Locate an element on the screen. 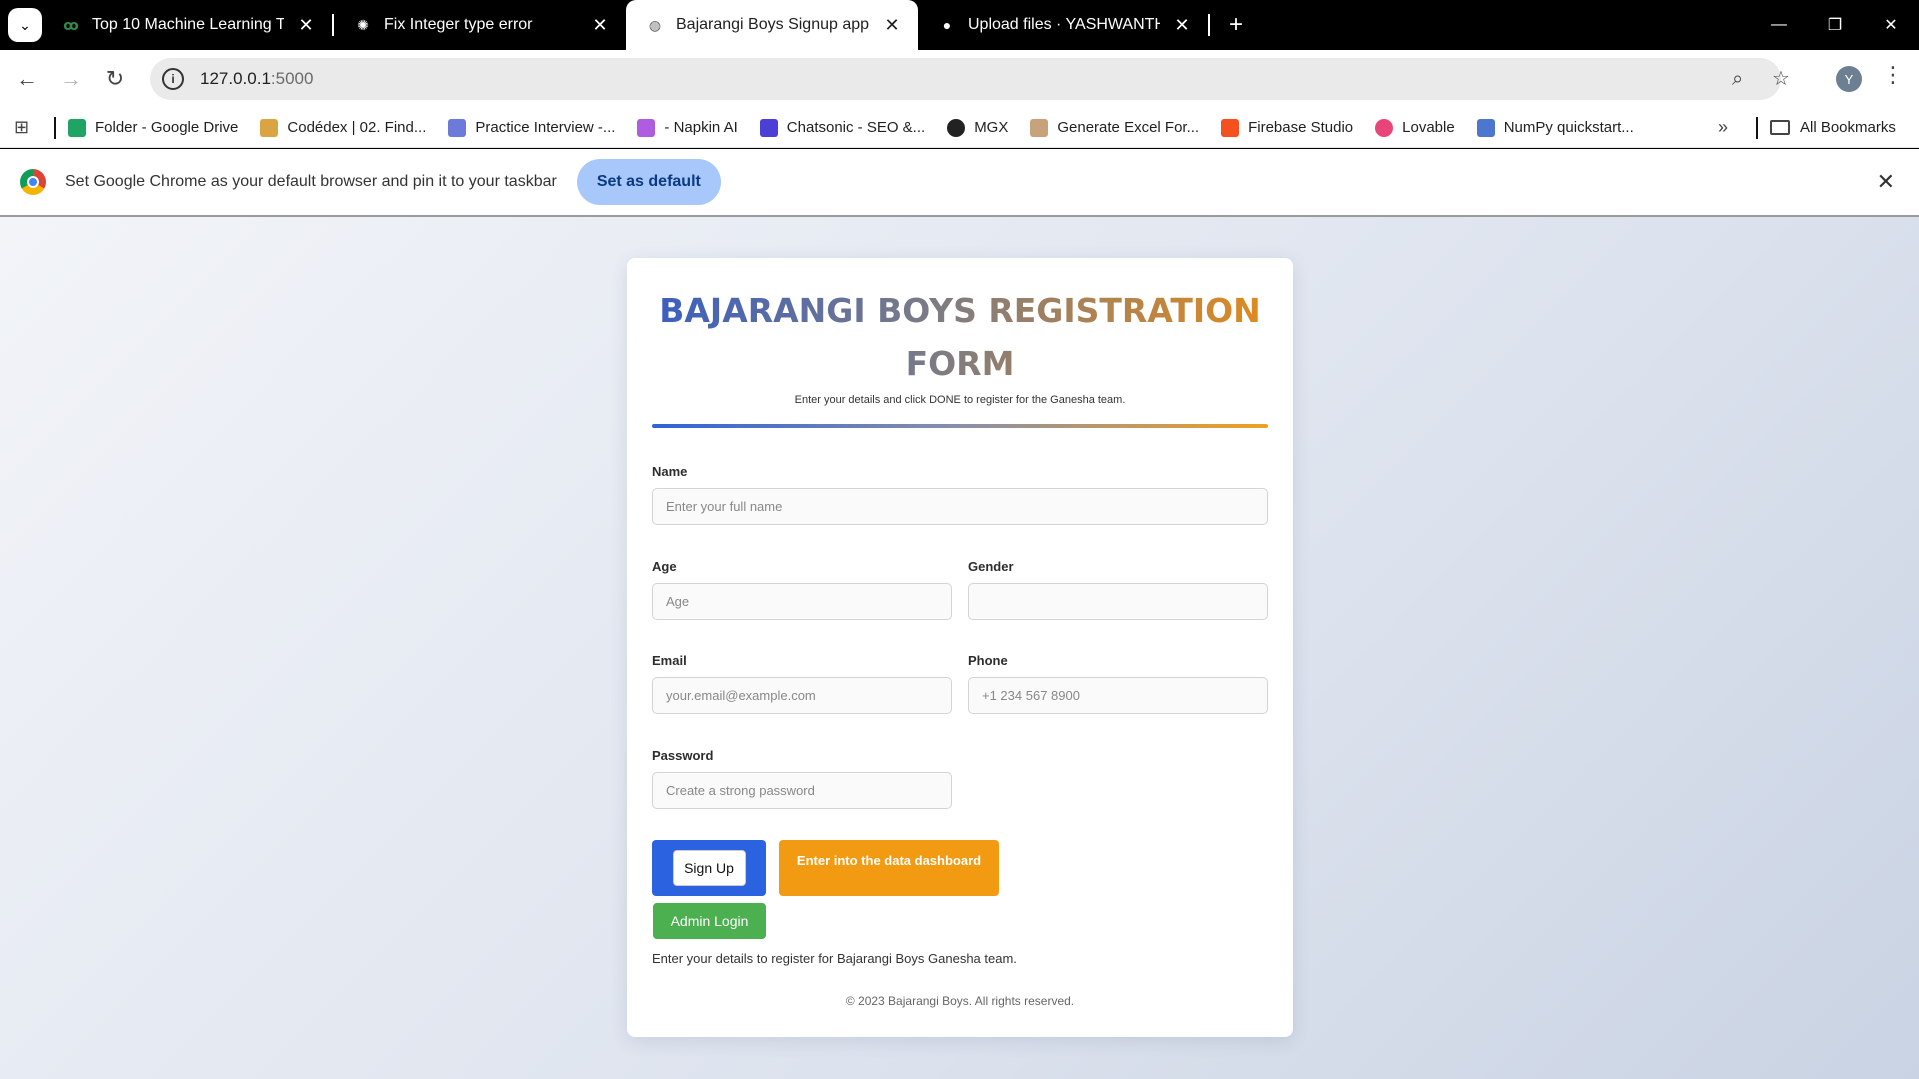 The width and height of the screenshot is (1919, 1079). github-icon: ● is located at coordinates (947, 25).